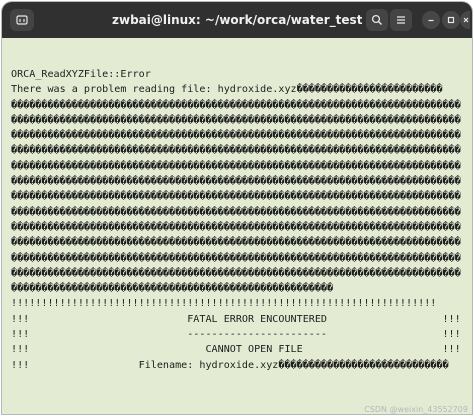  What do you see at coordinates (416, 409) in the screenshot?
I see `watermark: CSDN @weixin_43552709` at bounding box center [416, 409].